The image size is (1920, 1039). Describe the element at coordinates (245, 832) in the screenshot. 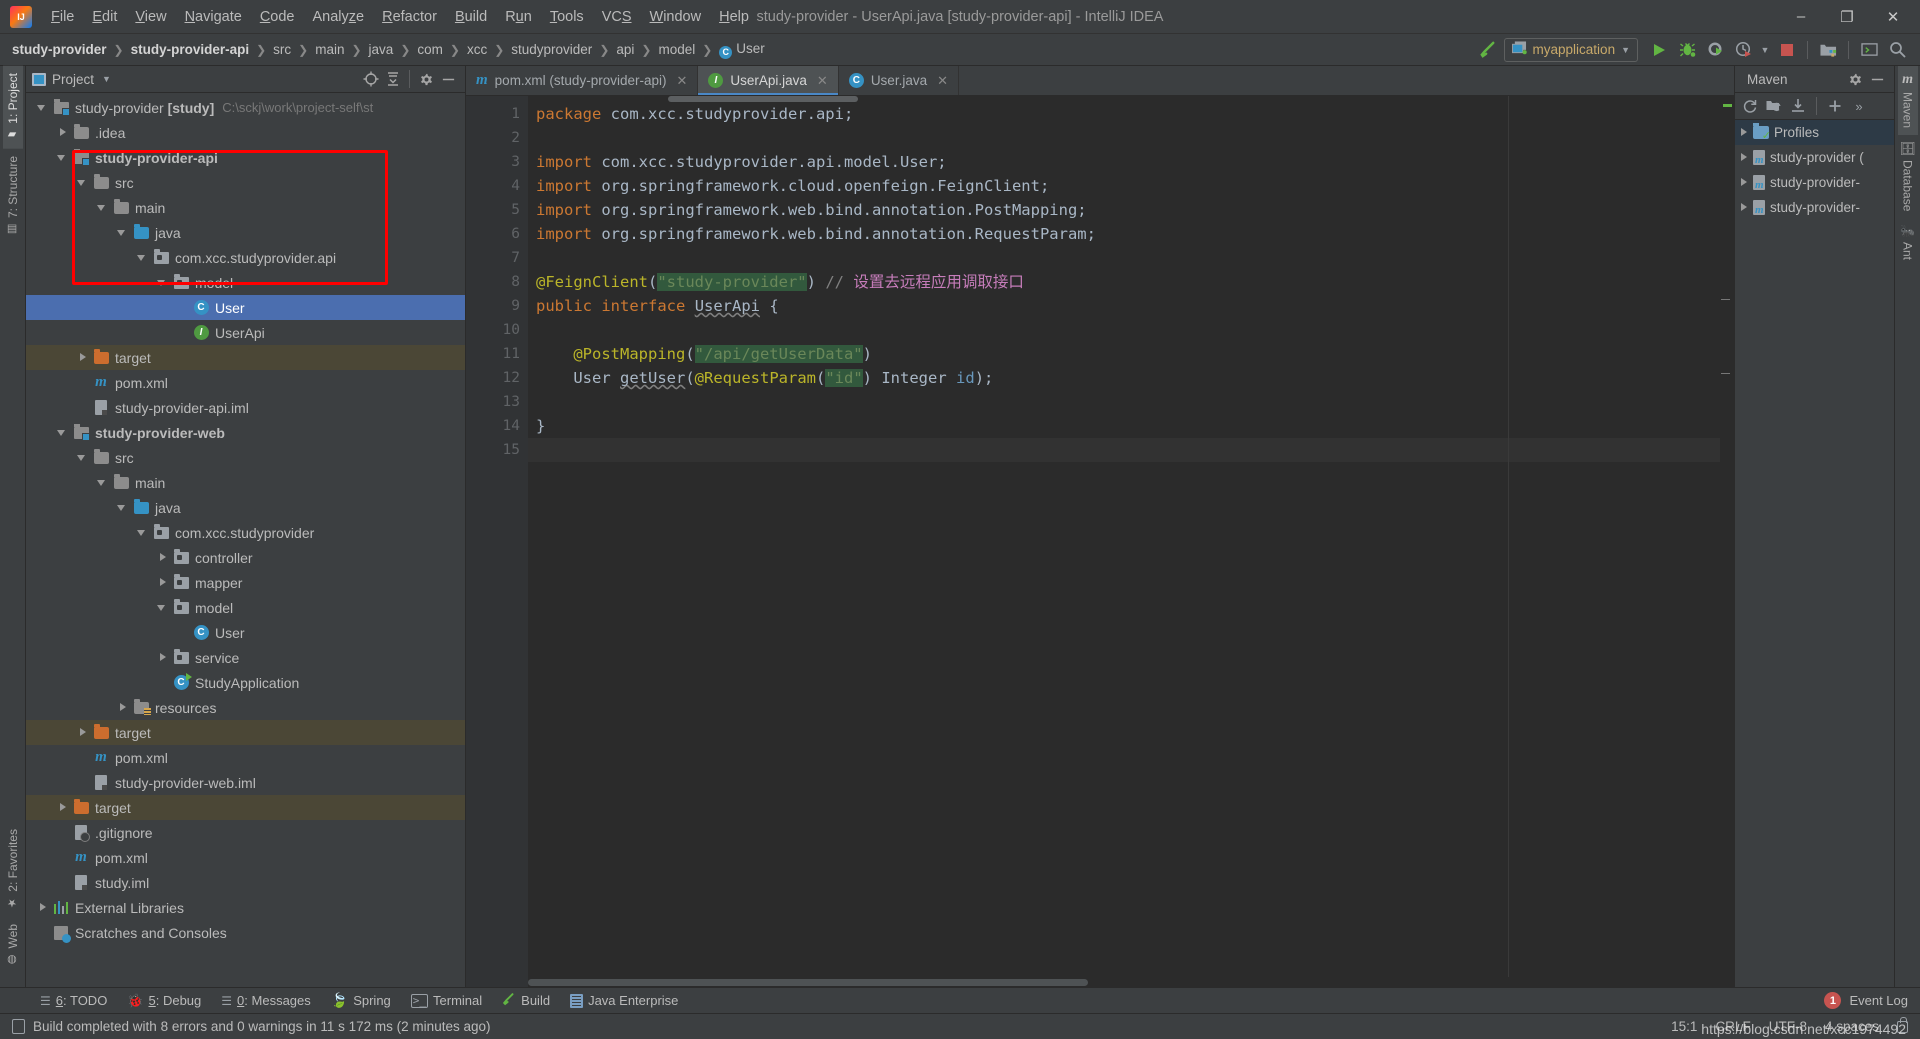

I see `tree-node-.gitignore: .gitignore` at that location.